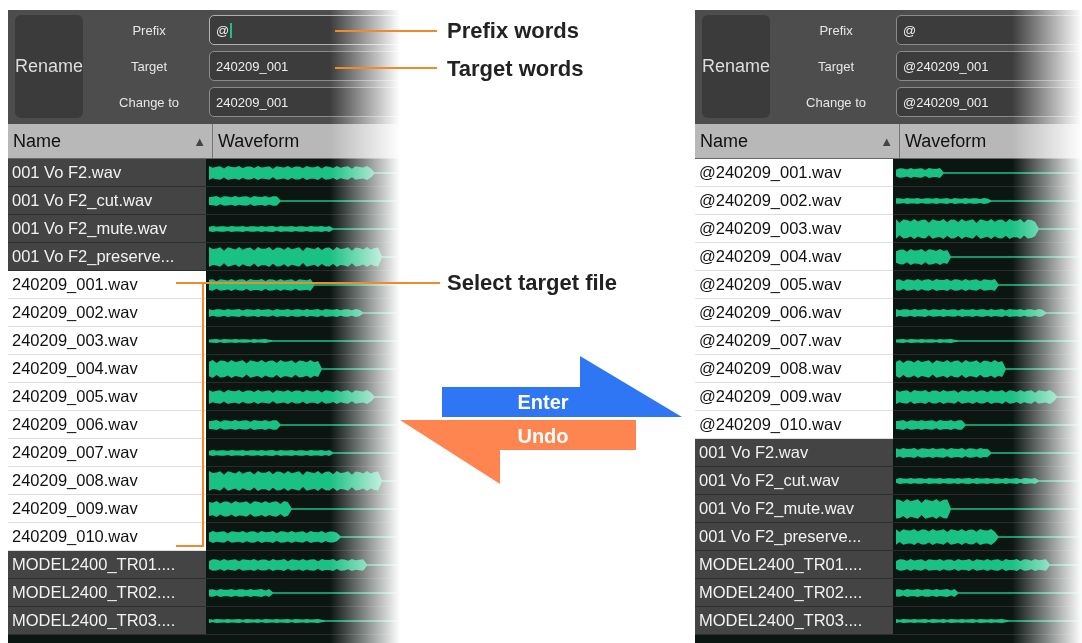 The height and width of the screenshot is (643, 1082). I want to click on file-name-cell: @240209_003.wav, so click(794, 229).